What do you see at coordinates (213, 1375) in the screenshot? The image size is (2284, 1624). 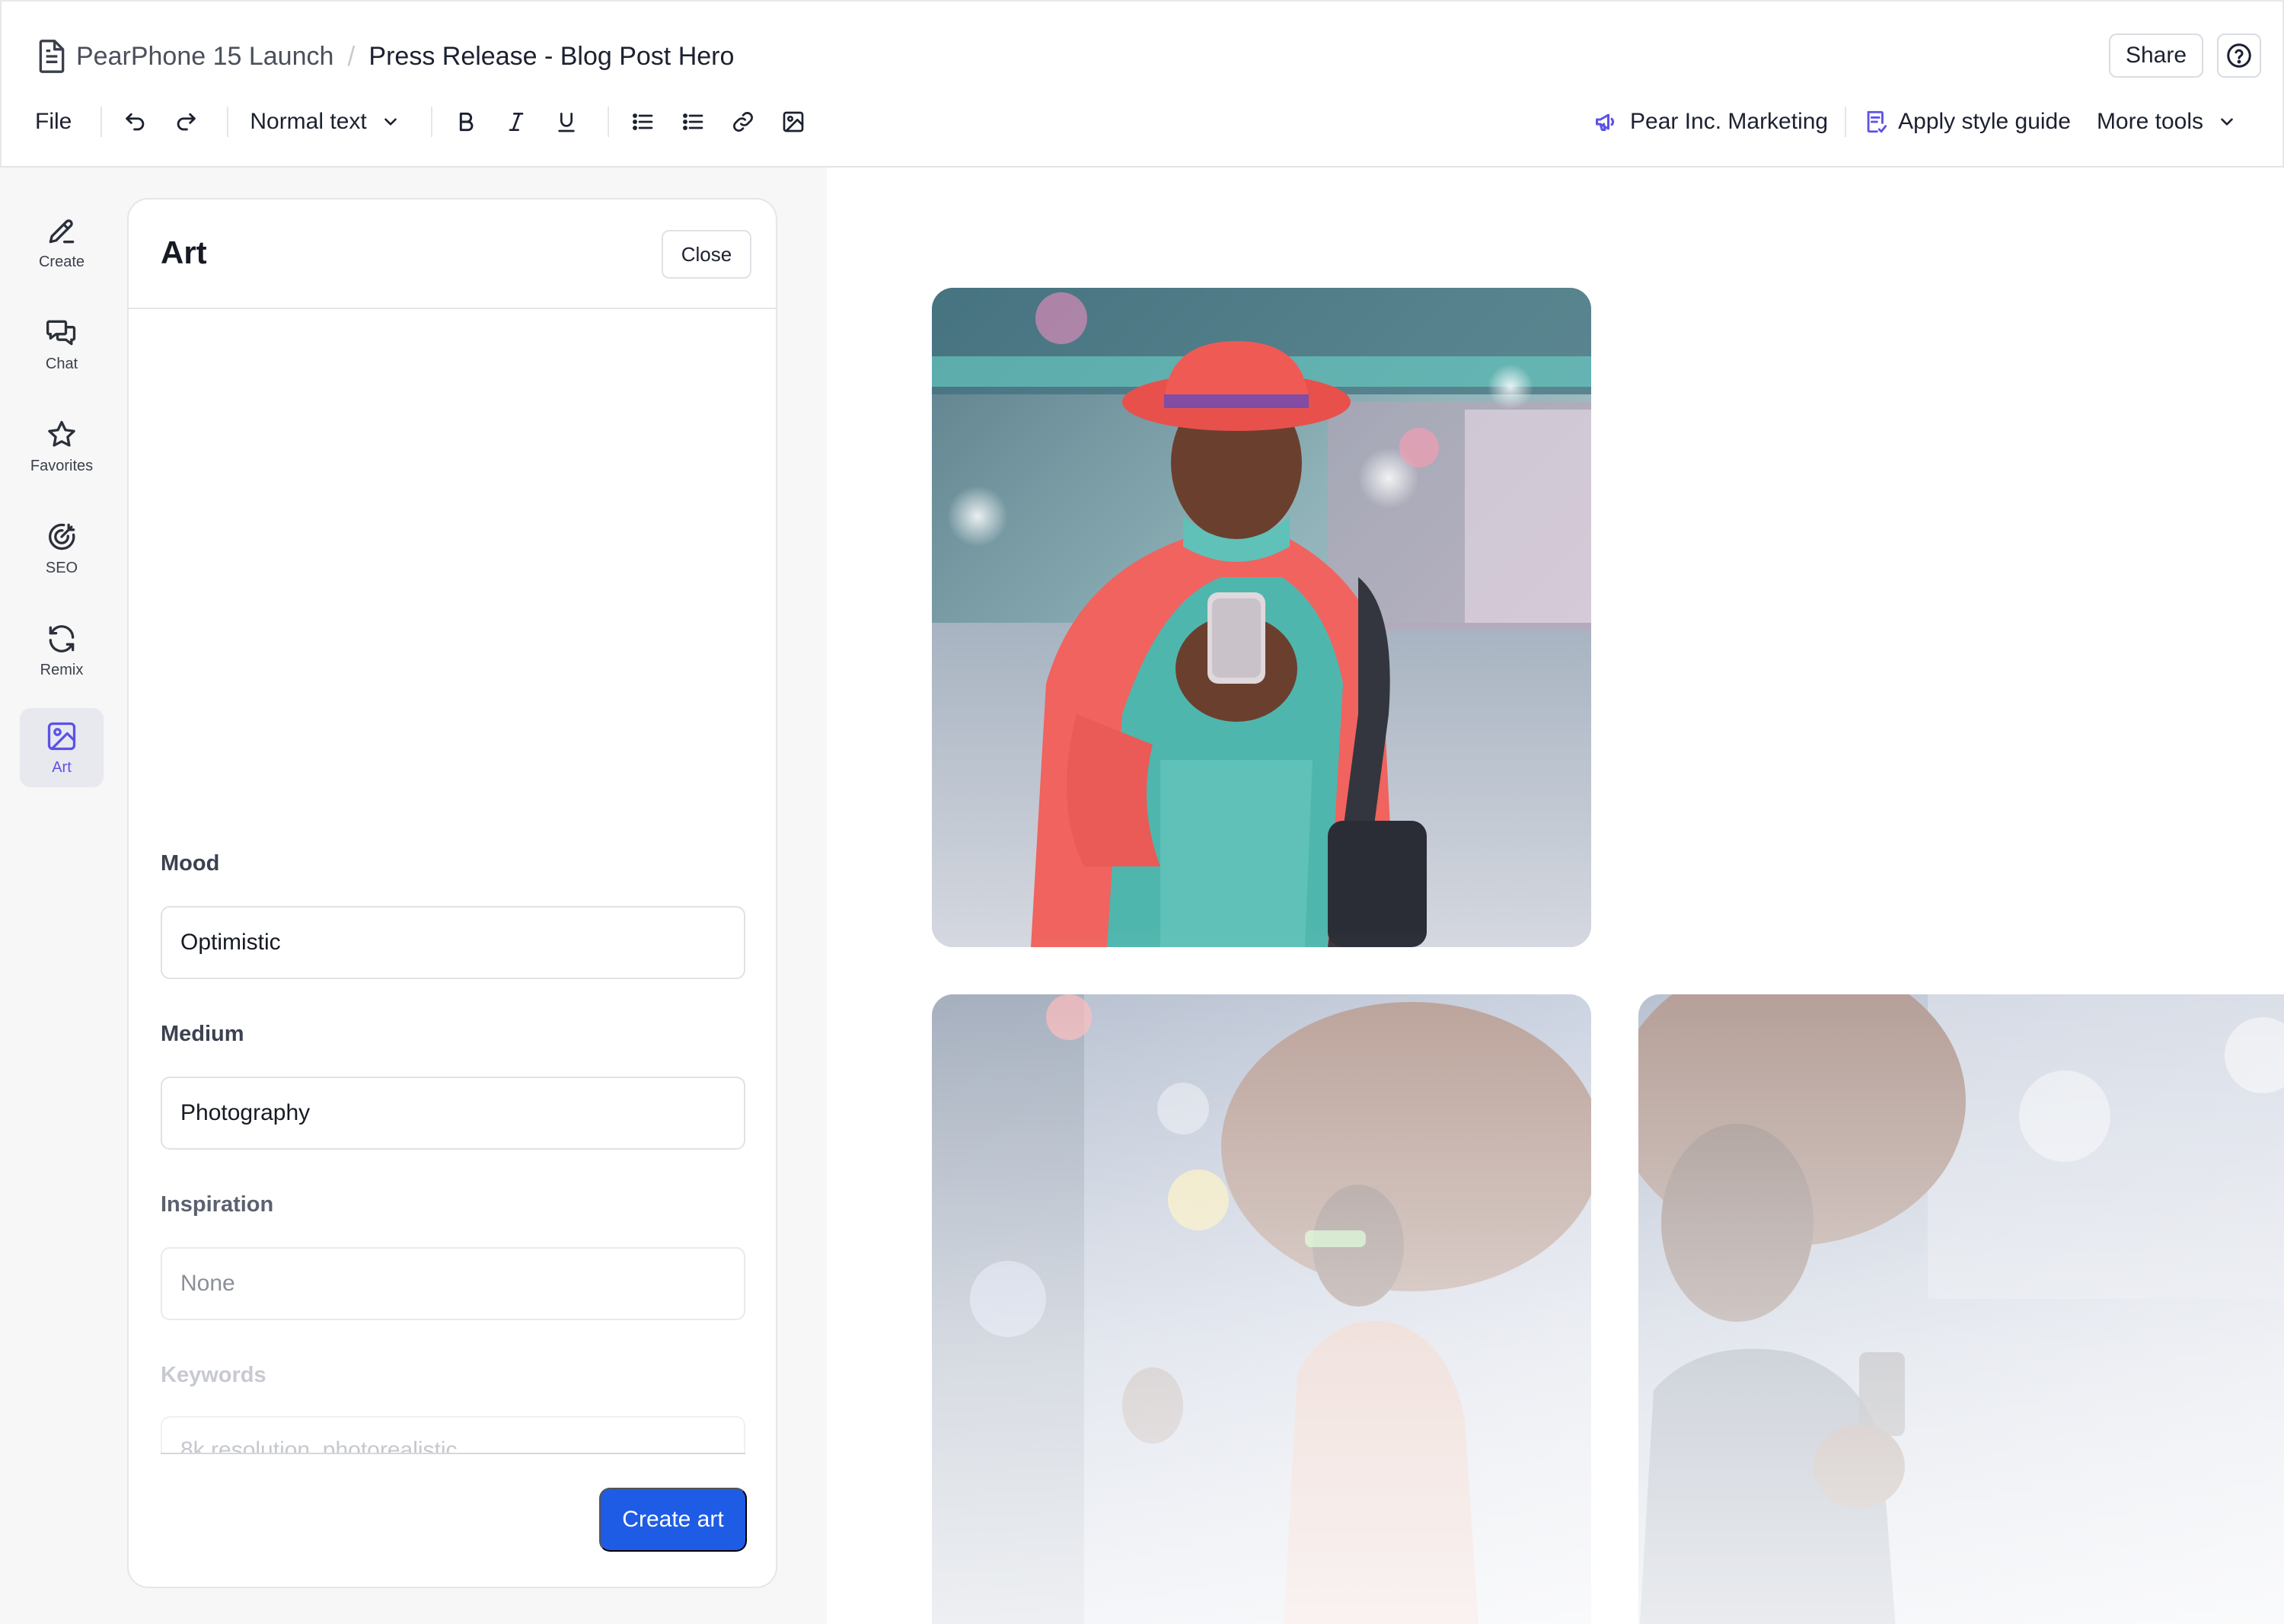 I see `keywords-label: Keywords` at bounding box center [213, 1375].